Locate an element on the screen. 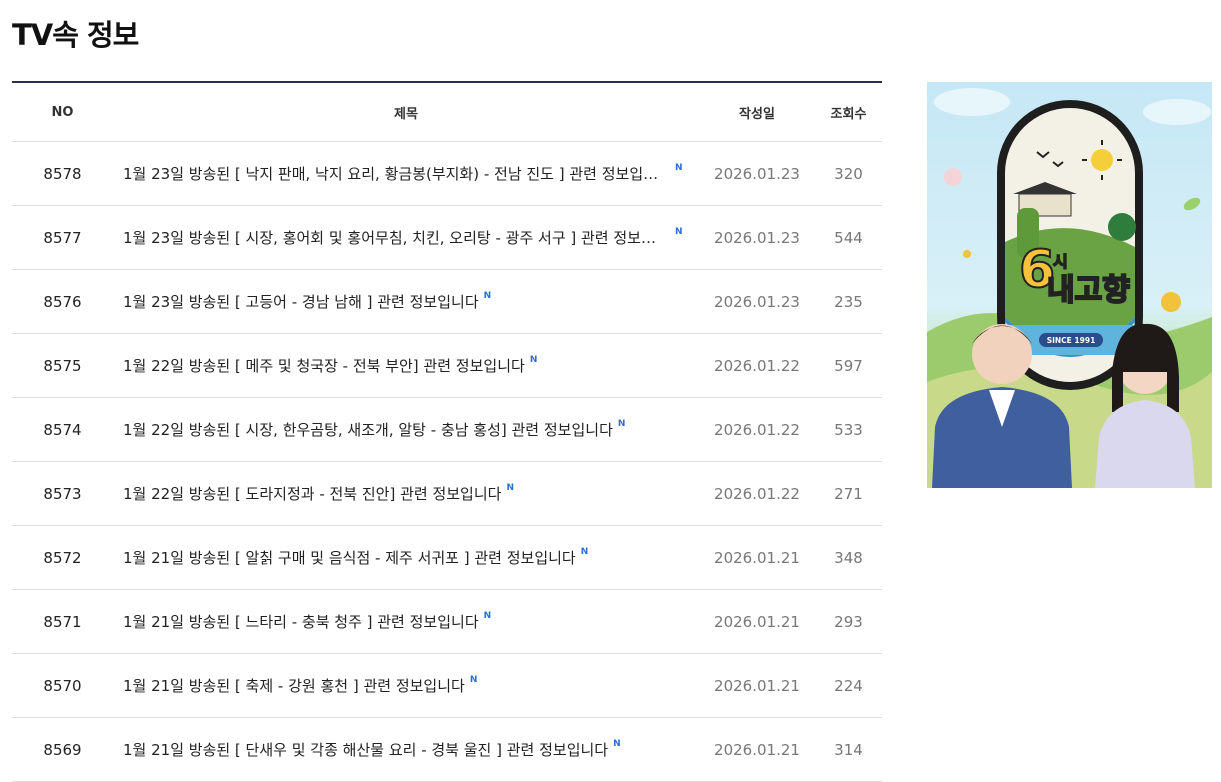 The image size is (1221, 782). post-title-cell: 1월 22일 방송된 [ 도라지정과 - 전북 진안] 관련 정보입니다 N is located at coordinates (406, 493).